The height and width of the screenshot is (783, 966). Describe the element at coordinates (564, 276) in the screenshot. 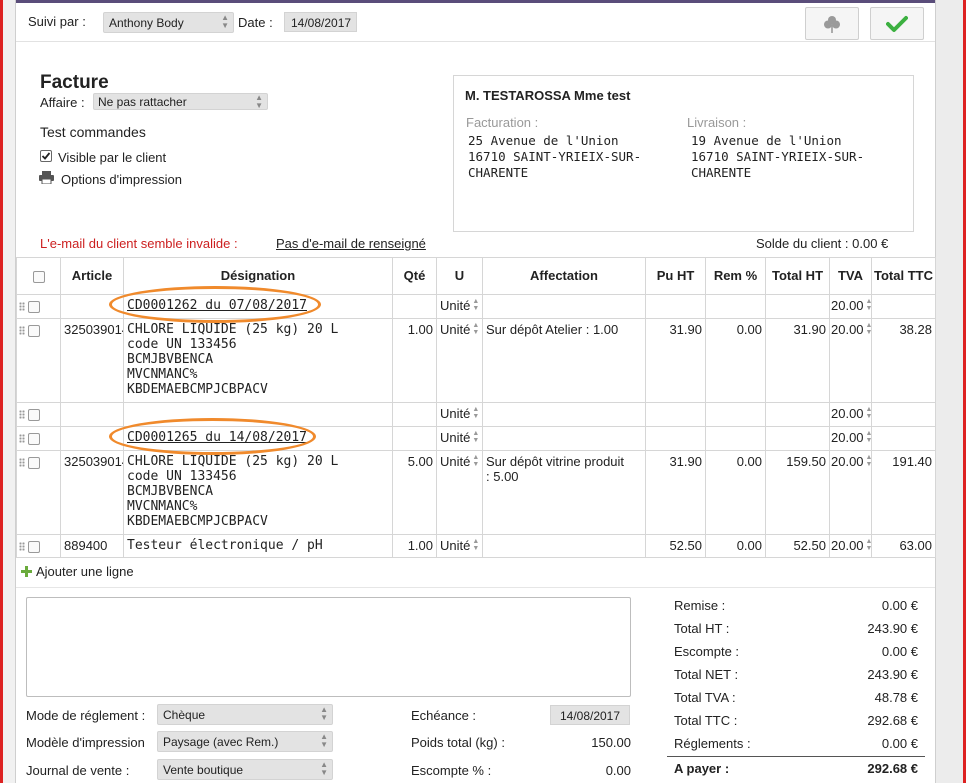

I see `col-affectation: Affectation` at that location.